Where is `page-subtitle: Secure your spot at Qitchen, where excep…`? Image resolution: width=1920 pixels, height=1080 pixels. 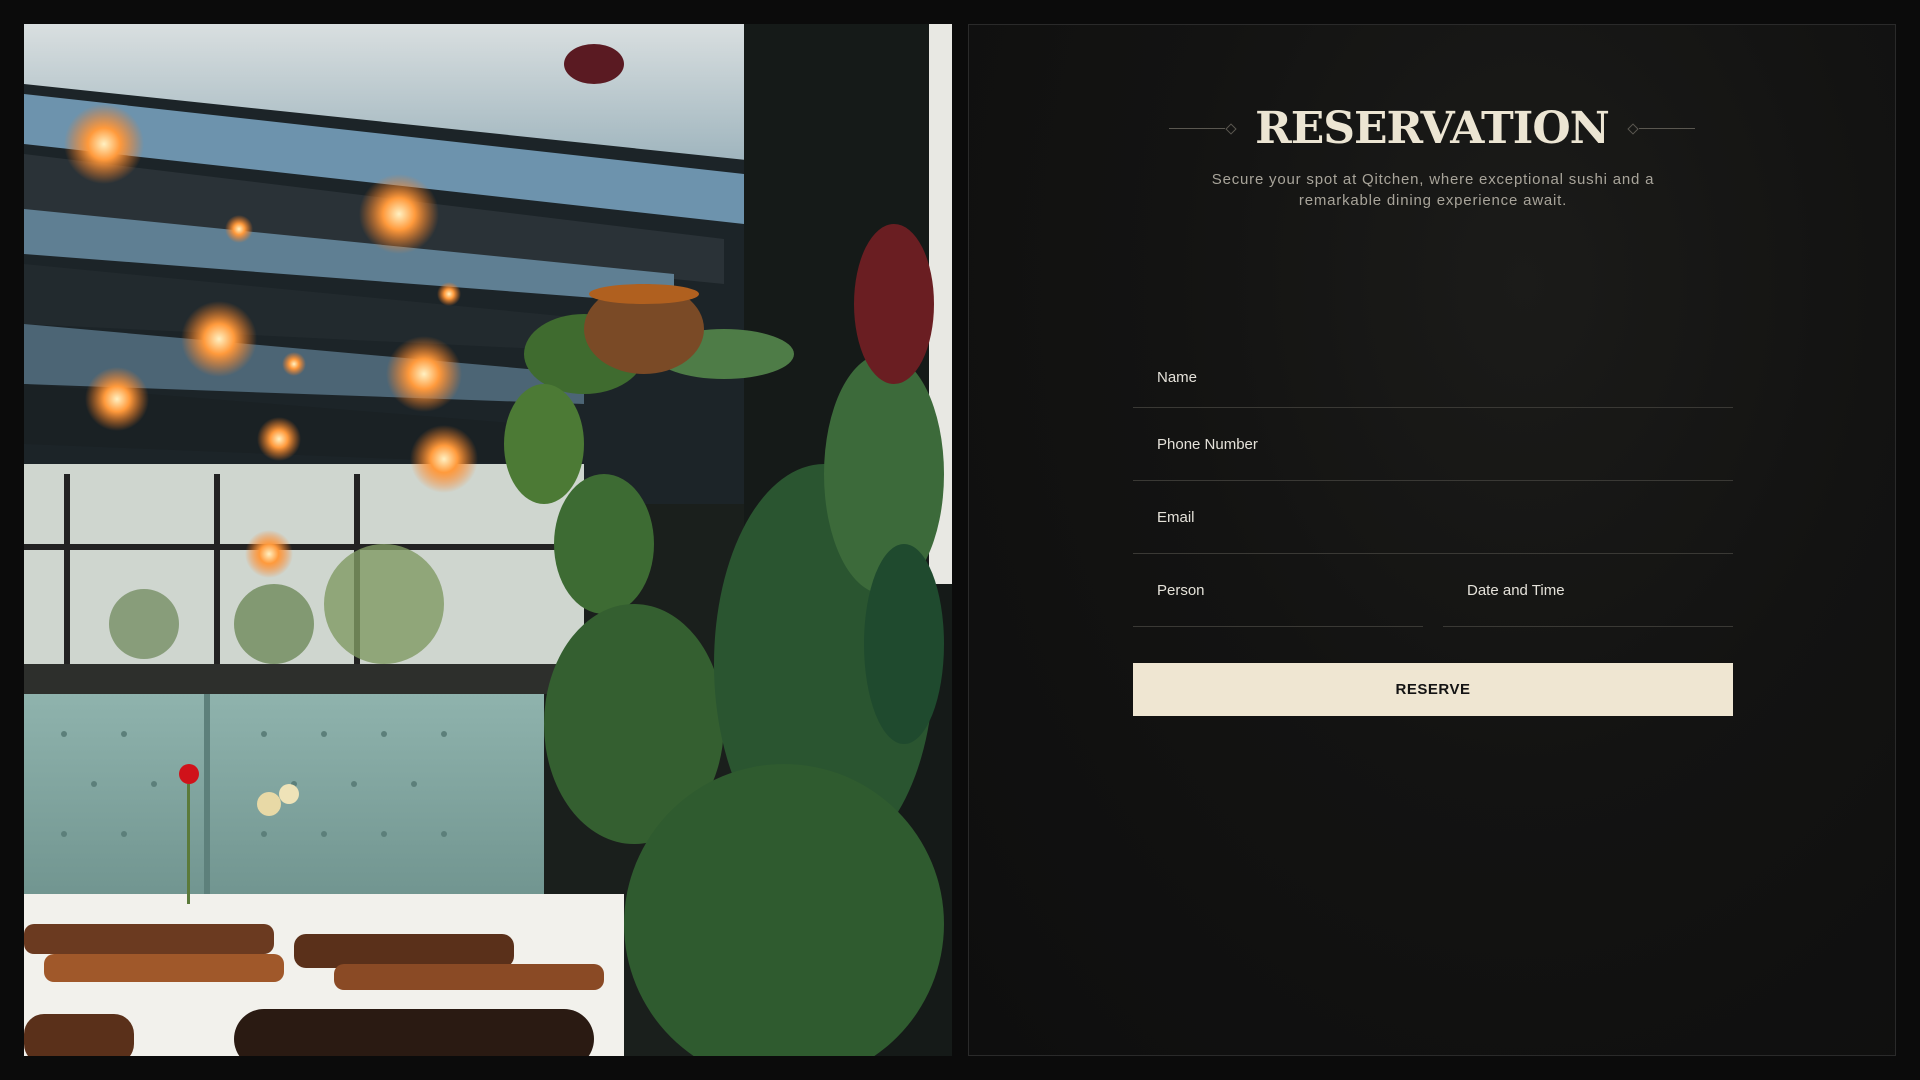 page-subtitle: Secure your spot at Qitchen, where excep… is located at coordinates (1433, 190).